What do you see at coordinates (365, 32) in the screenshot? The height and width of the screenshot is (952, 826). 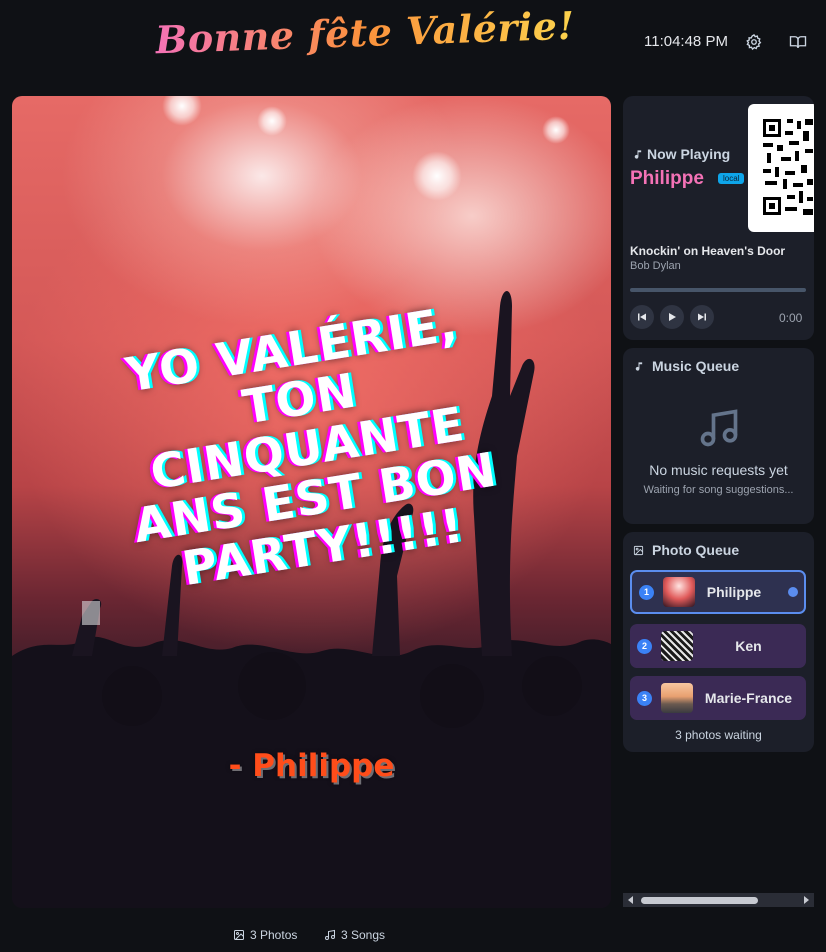 I see `page-title: Bonne fête Valérie!` at bounding box center [365, 32].